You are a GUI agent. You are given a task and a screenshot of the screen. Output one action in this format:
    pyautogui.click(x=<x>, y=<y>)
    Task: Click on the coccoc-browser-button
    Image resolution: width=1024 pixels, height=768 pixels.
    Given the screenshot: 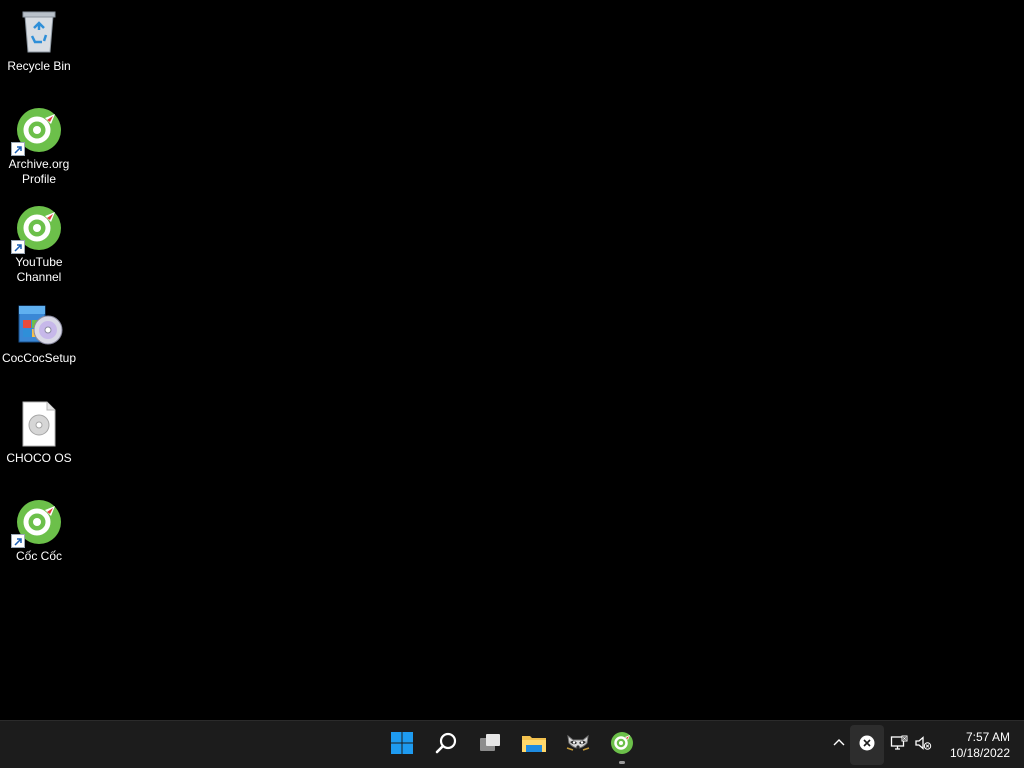 What is the action you would take?
    pyautogui.click(x=622, y=745)
    